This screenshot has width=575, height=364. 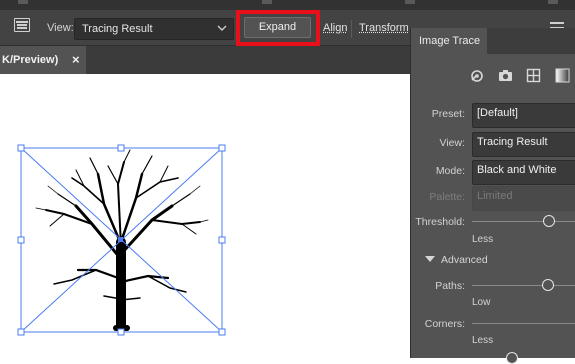 What do you see at coordinates (512, 358) in the screenshot?
I see `next-slider-thumb` at bounding box center [512, 358].